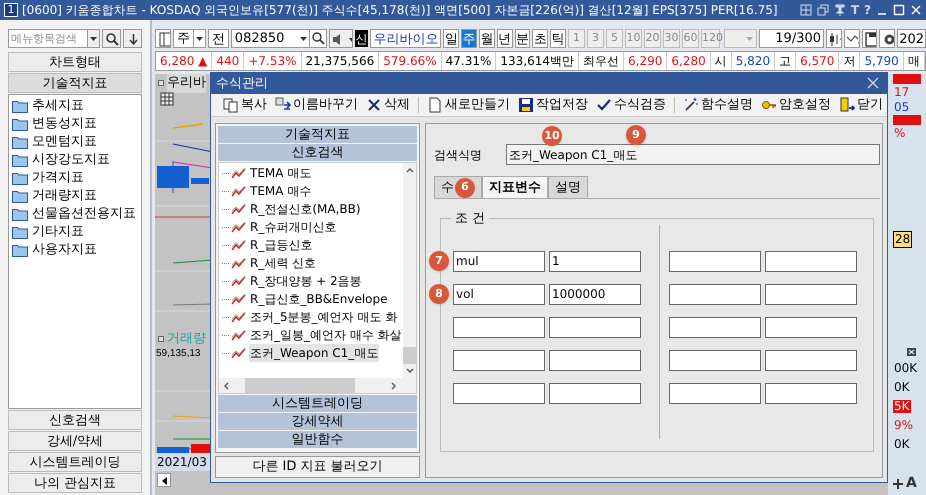 The height and width of the screenshot is (495, 926). Describe the element at coordinates (776, 38) in the screenshot. I see `bar-count-field: 19` at that location.